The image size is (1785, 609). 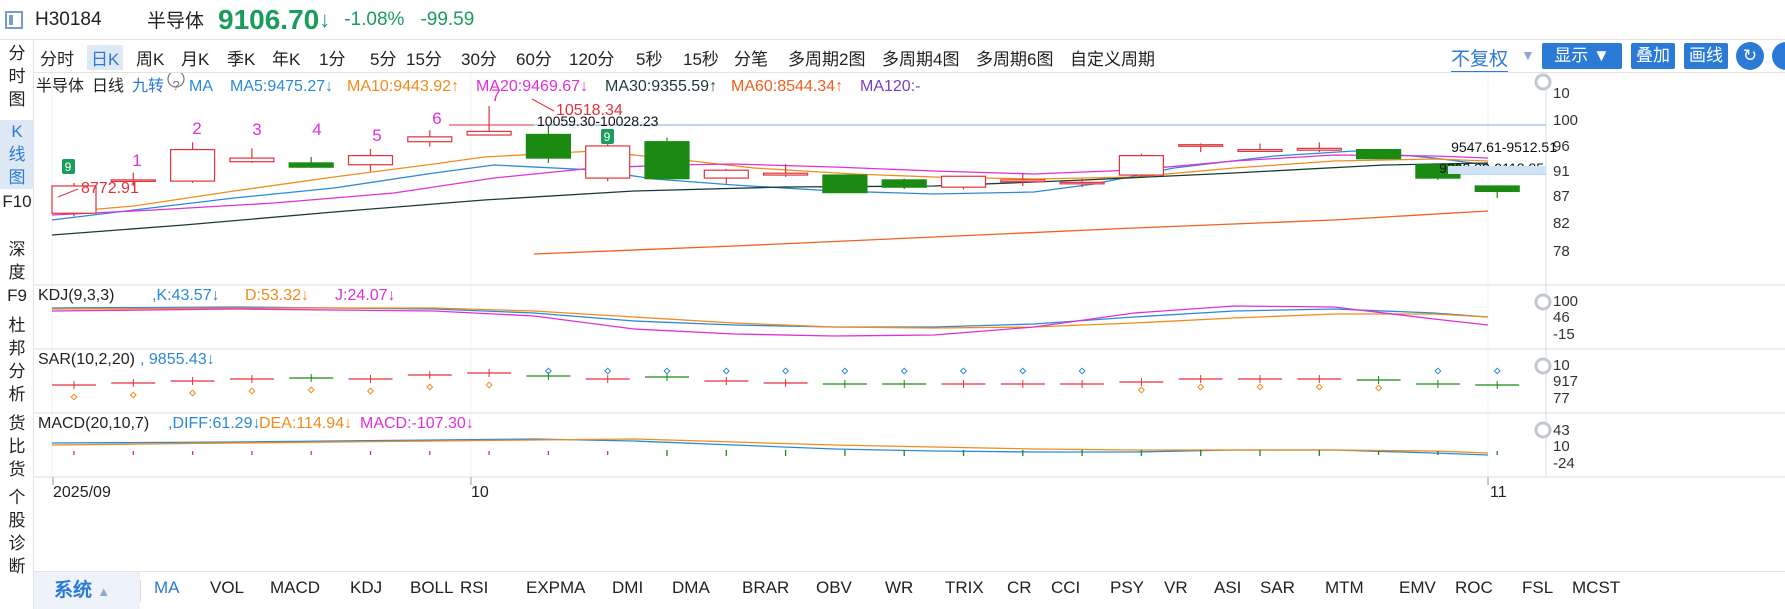 I want to click on indicator-tab-asi: ASI, so click(x=1227, y=588).